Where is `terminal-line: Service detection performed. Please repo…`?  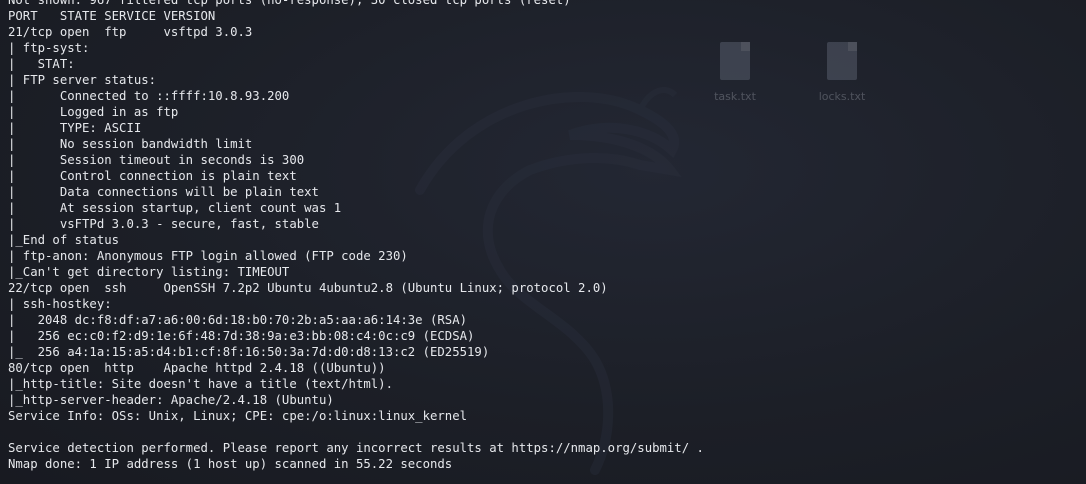 terminal-line: Service detection performed. Please repo… is located at coordinates (356, 448).